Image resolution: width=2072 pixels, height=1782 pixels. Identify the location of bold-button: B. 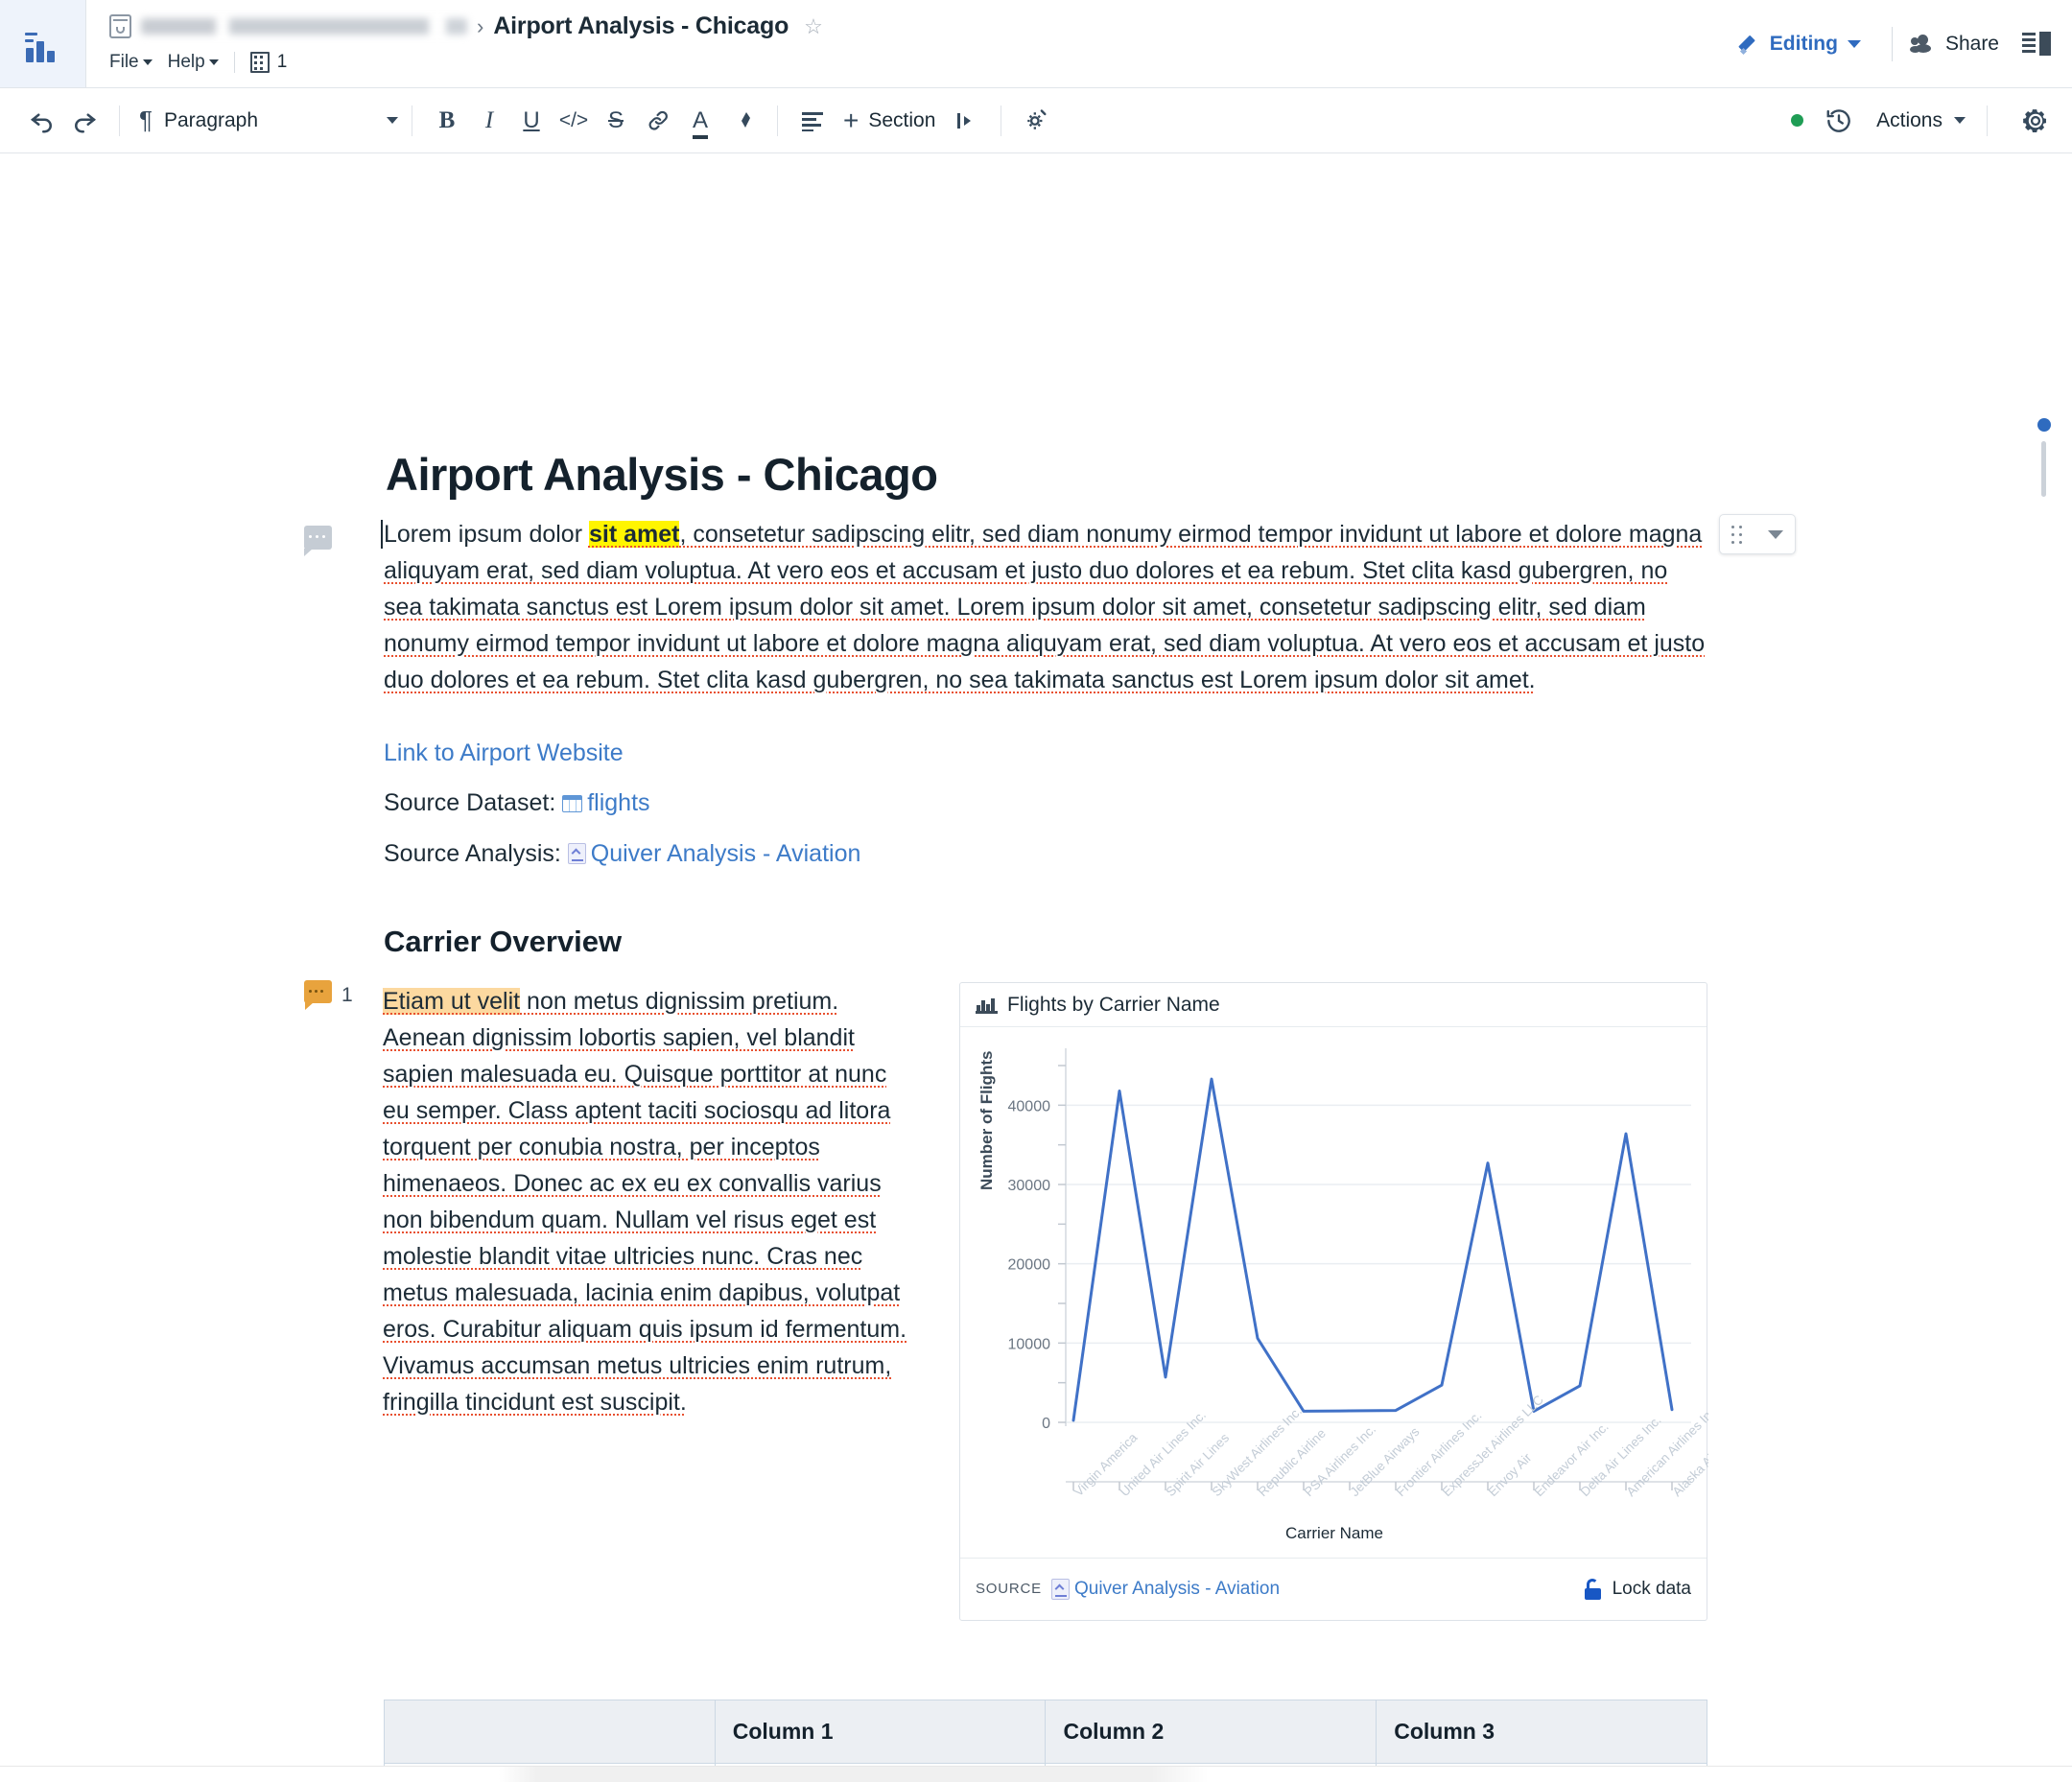
(447, 121).